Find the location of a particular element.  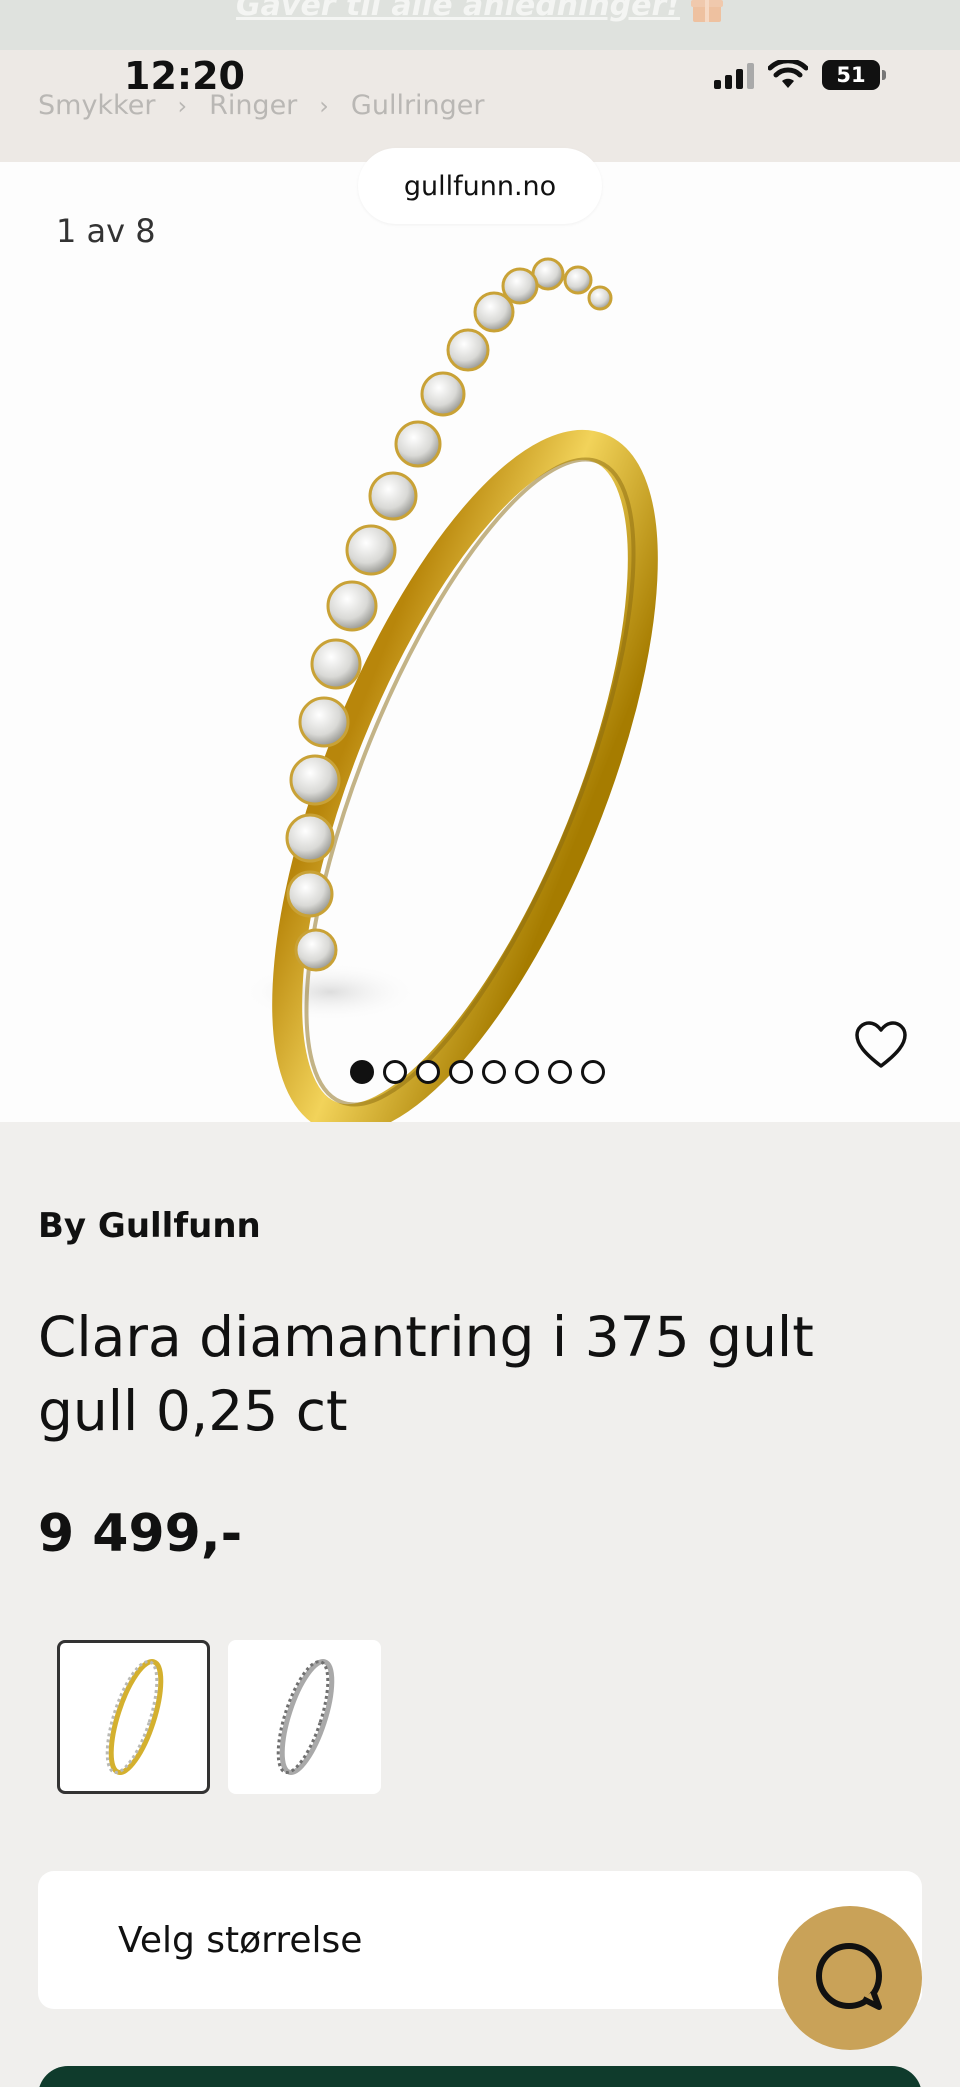

battery-level: 51 is located at coordinates (851, 75).